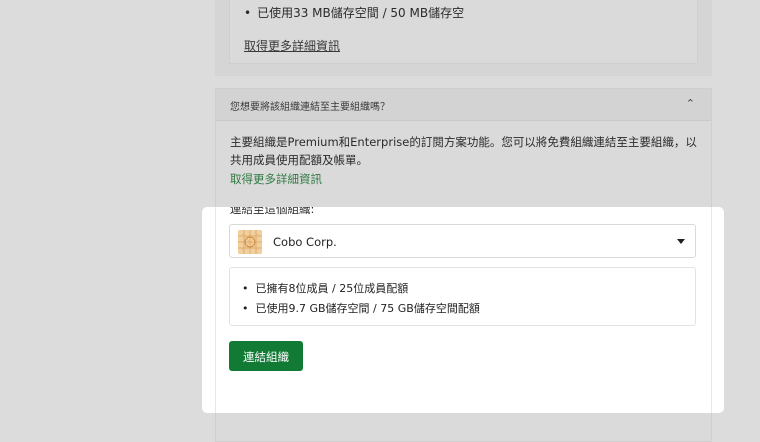  I want to click on top-storage-panel: • 已使用33 MB儲存空間 / 50 MB儲存空 取得更多詳細資訊, so click(463, 38).